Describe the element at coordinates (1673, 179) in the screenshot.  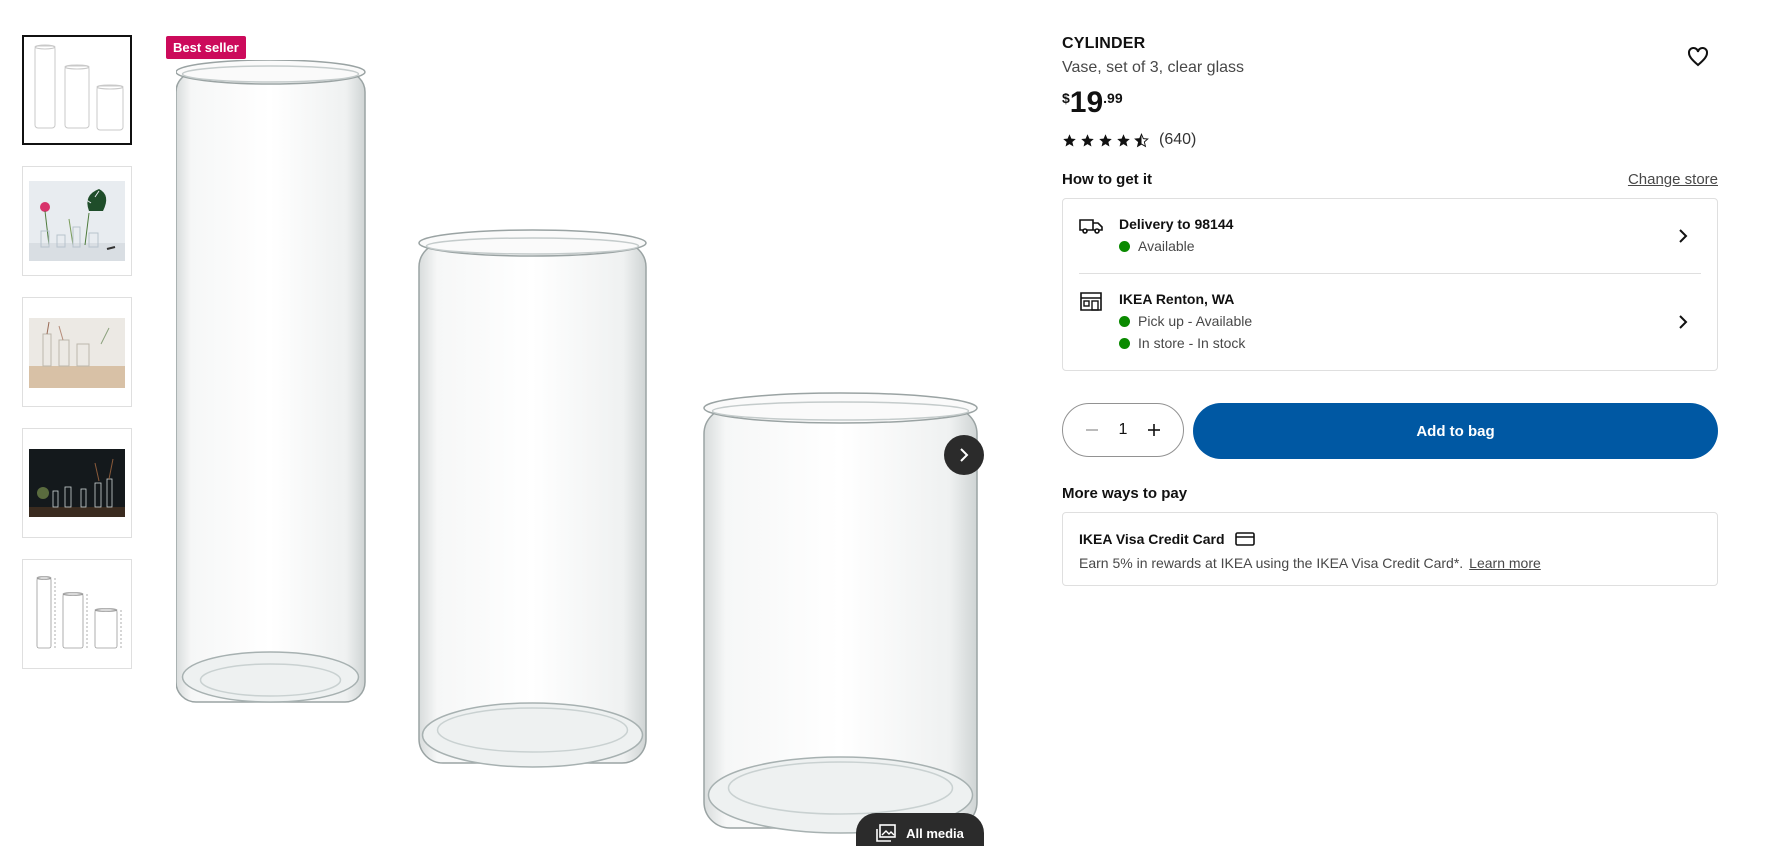
I see `change-store-link: Change store` at that location.